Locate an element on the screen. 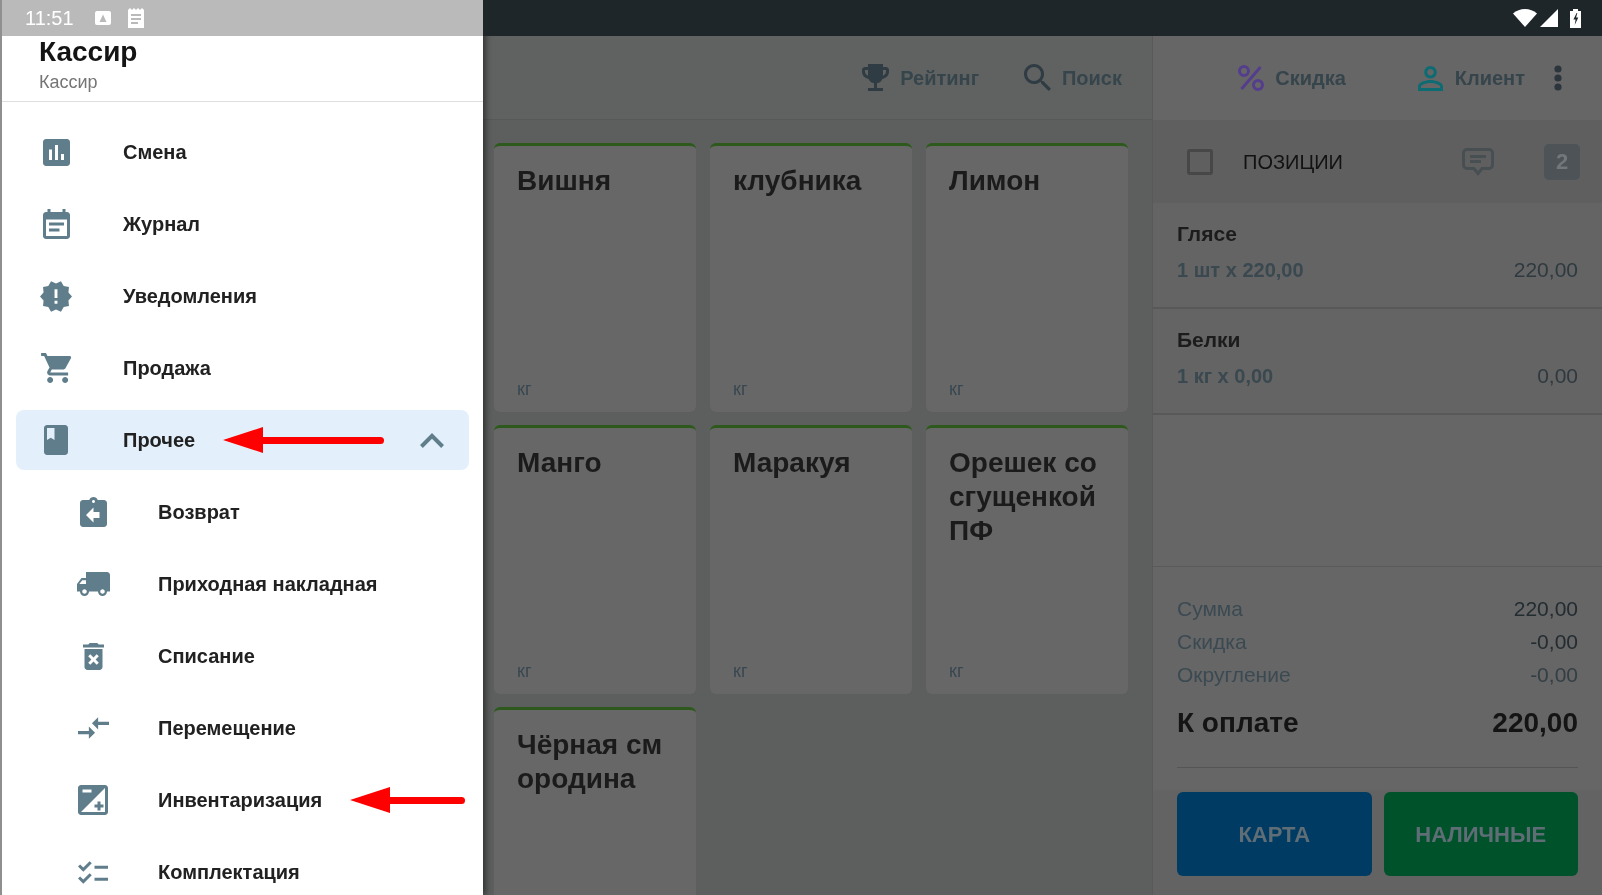 Image resolution: width=1602 pixels, height=895 pixels. product-name: Орешек со сгущенкой ПФ is located at coordinates (1023, 497).